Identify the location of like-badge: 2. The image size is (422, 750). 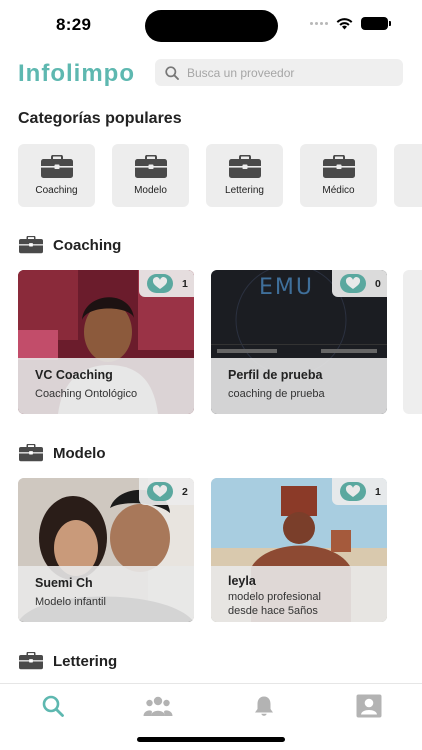
(166, 491).